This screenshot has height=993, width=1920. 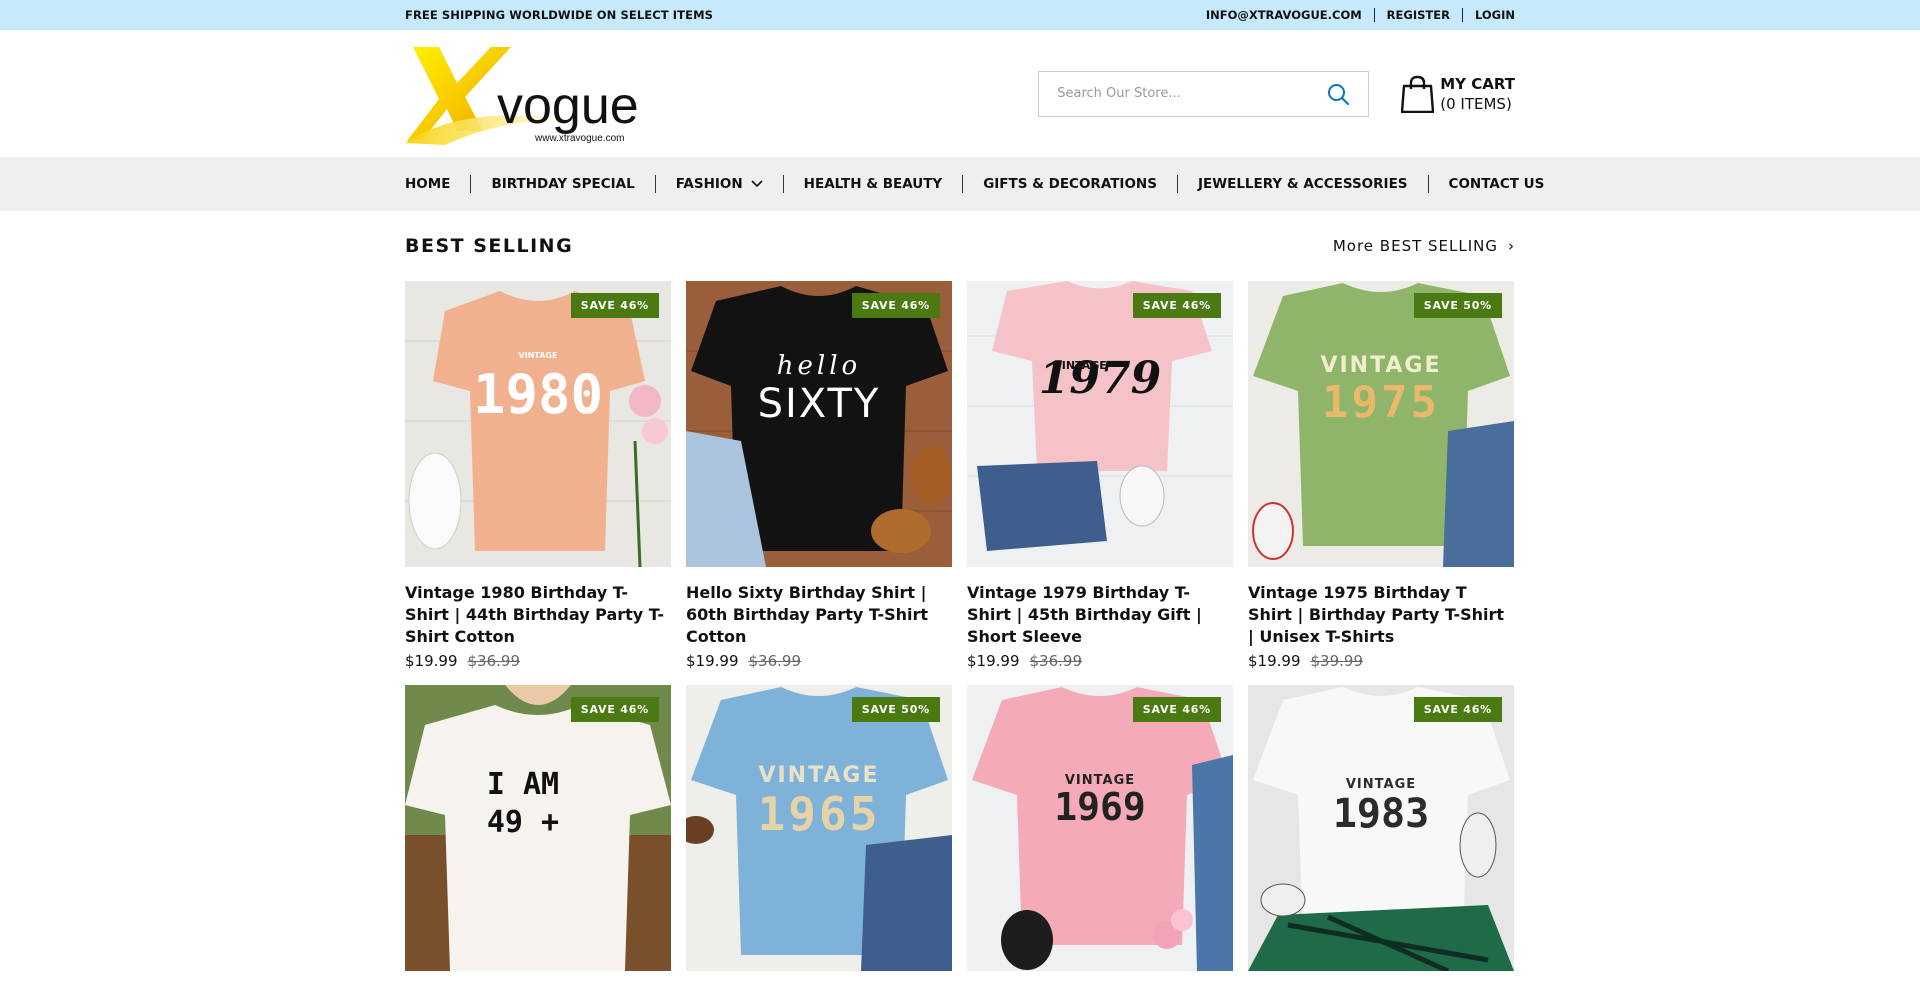 I want to click on nav-item-gifts-decorations: GIFTS & DECORATIONS, so click(x=1069, y=184).